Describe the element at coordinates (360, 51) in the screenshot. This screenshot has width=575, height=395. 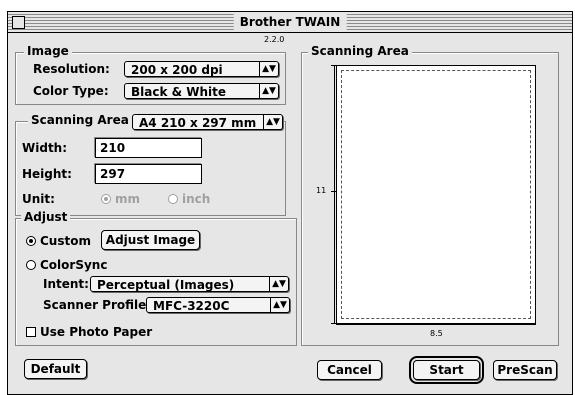
I see `preview-group-title: Scanning Area` at that location.